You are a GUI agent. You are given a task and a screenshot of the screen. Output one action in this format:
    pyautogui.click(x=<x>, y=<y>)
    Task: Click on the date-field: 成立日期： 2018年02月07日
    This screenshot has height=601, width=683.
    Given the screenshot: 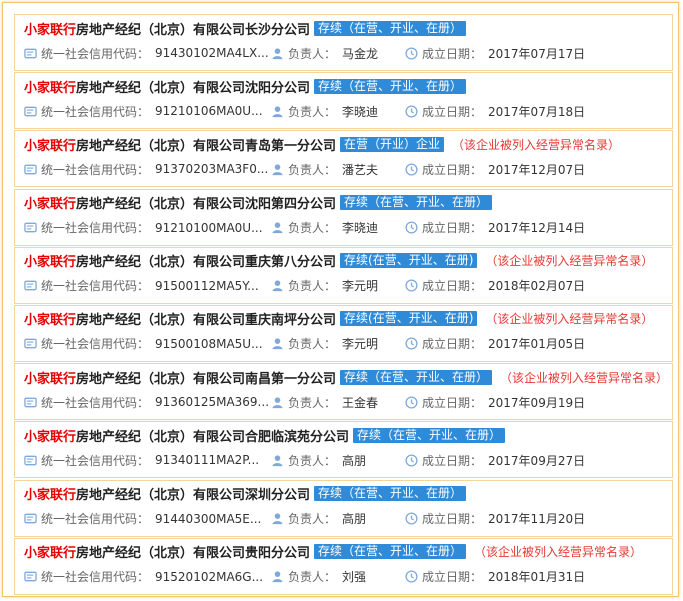 What is the action you would take?
    pyautogui.click(x=495, y=286)
    